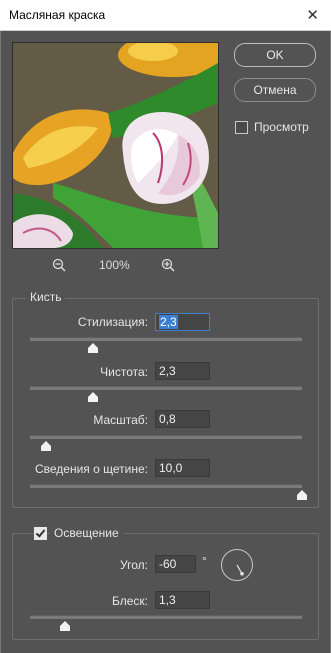  I want to click on bristle-detail-slider-track, so click(166, 486).